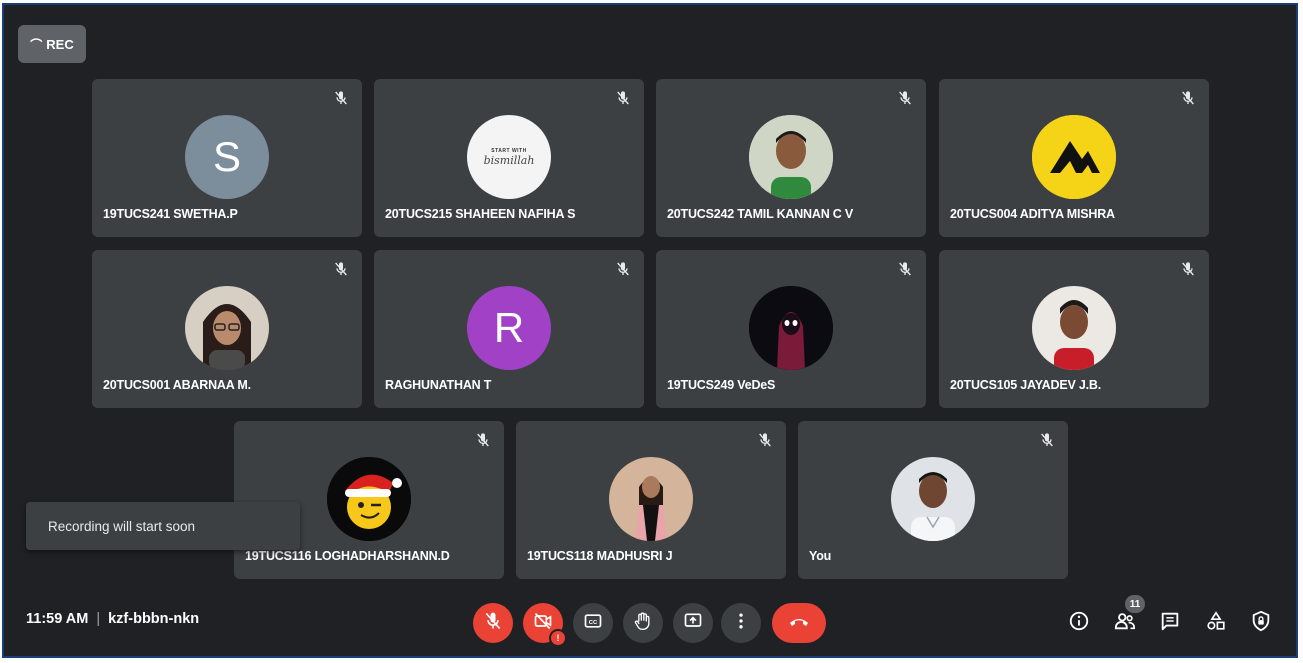  I want to click on loading-spinner-icon: ⌒, so click(36, 44).